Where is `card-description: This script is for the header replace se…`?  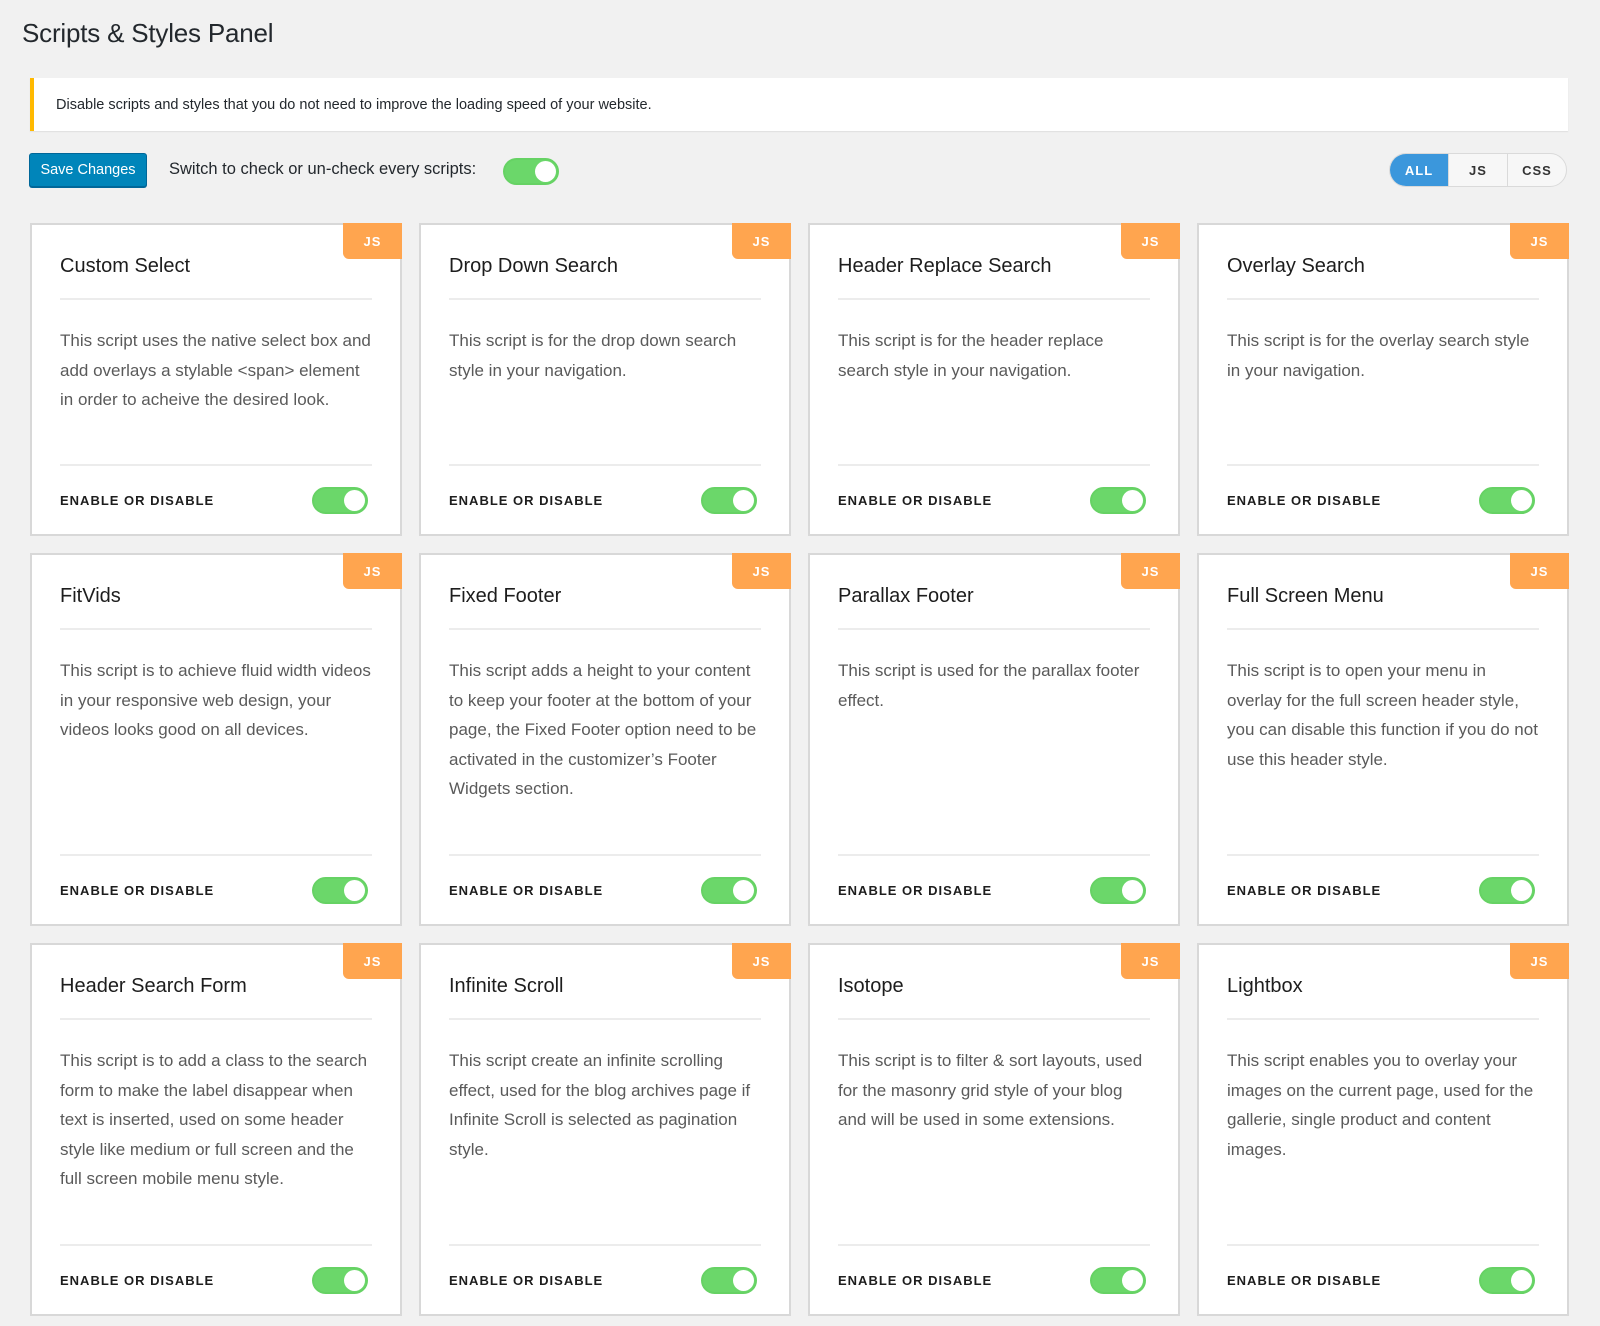 card-description: This script is for the header replace se… is located at coordinates (971, 355).